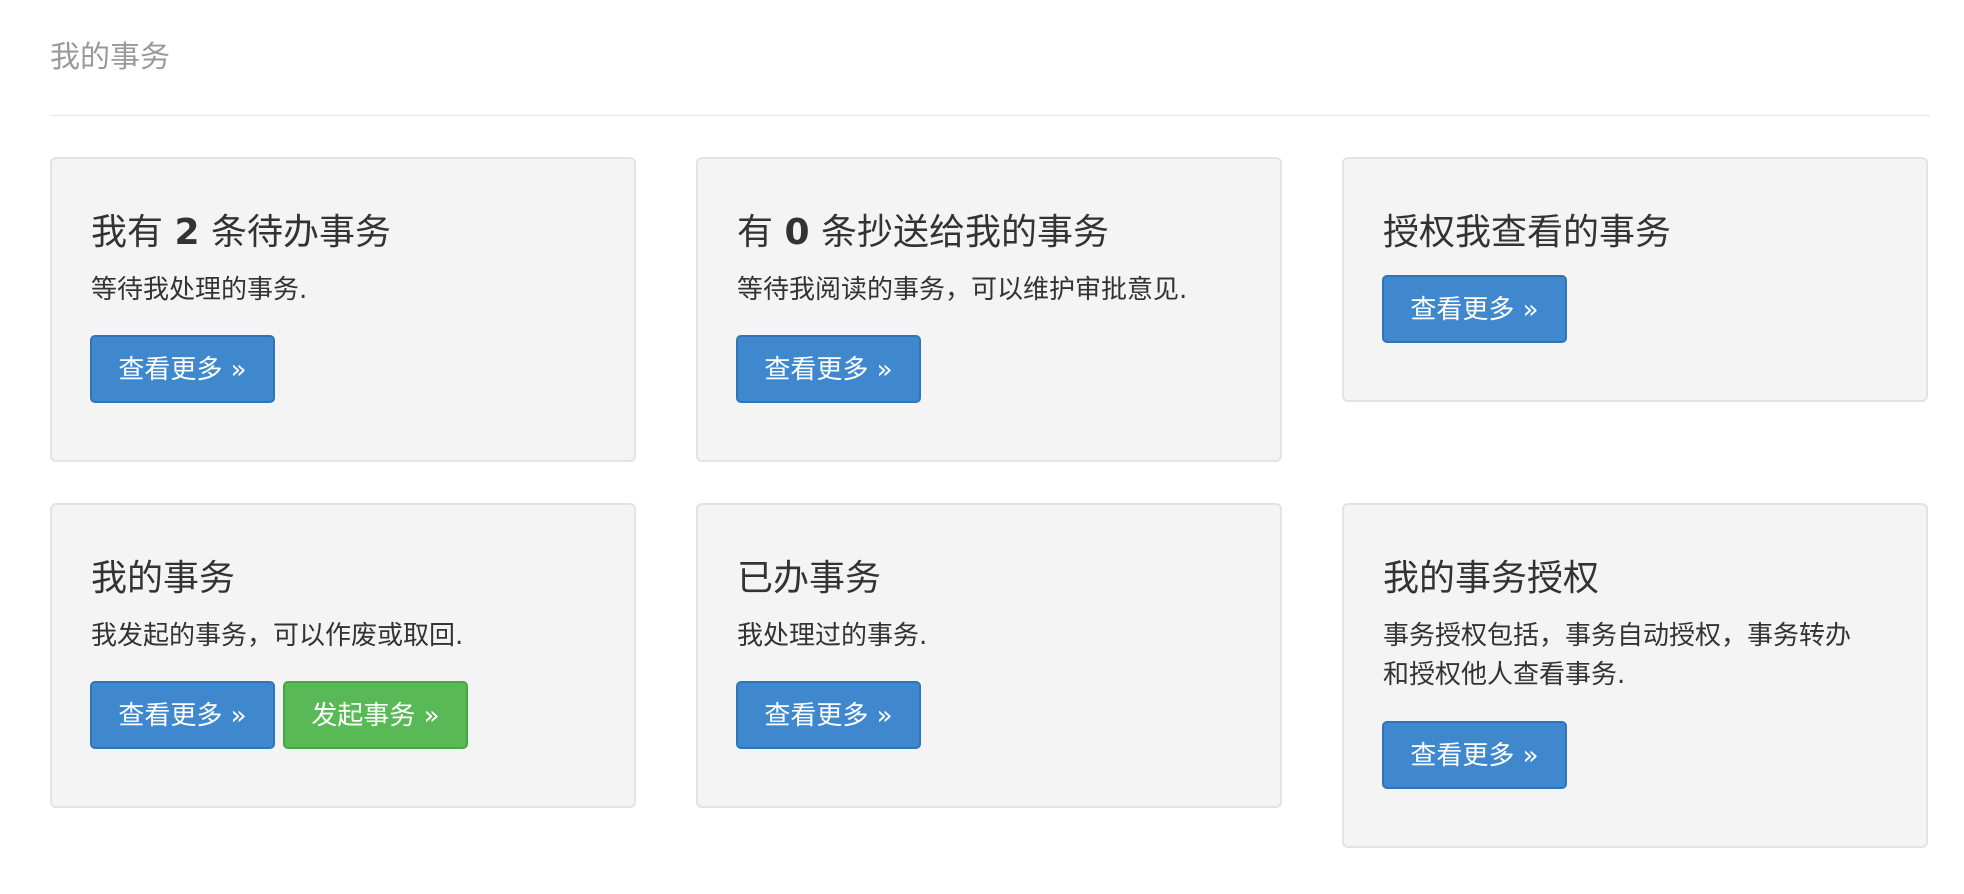 This screenshot has width=1964, height=894. Describe the element at coordinates (1617, 636) in the screenshot. I see `description-line: 事务授权包括，事务自动授权，事务转办` at that location.